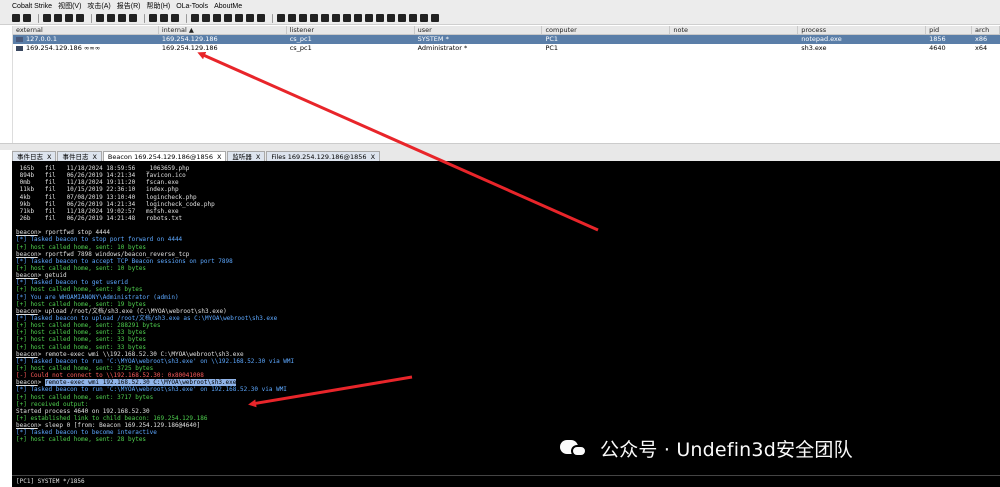 The width and height of the screenshot is (1000, 487). I want to click on headphones-icon, so click(281, 18).